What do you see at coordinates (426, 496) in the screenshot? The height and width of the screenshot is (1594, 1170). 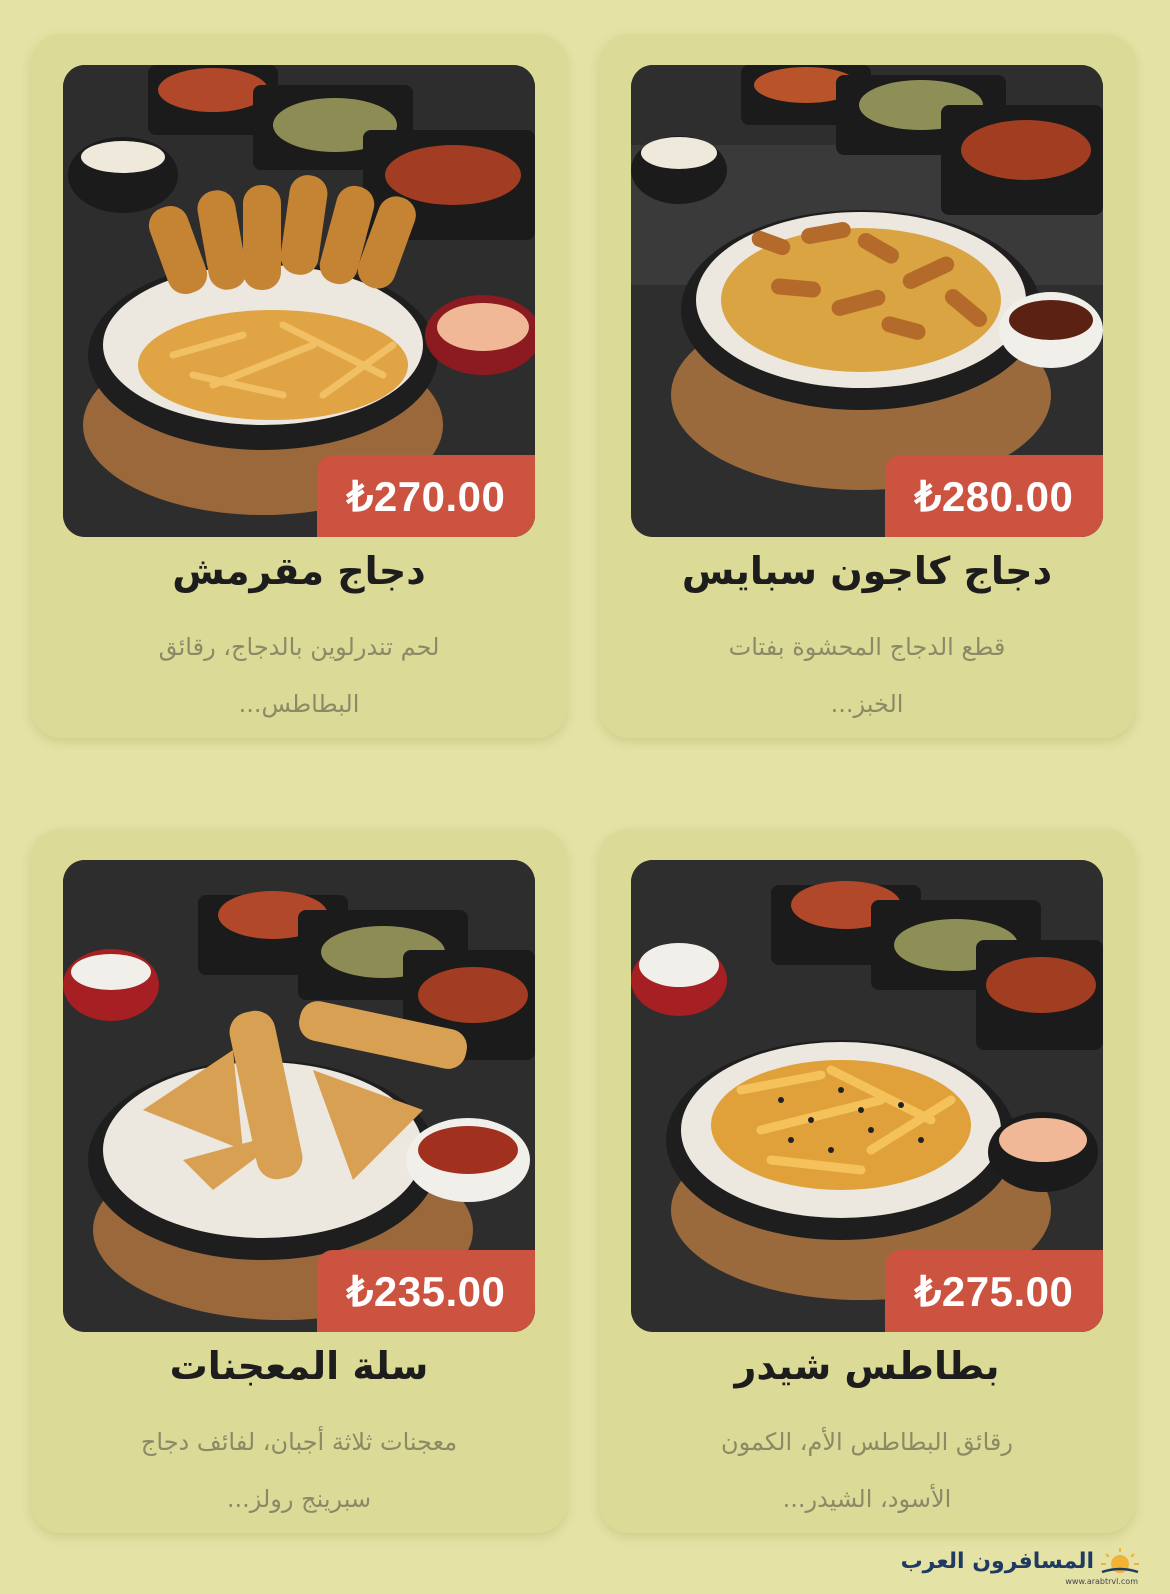 I see `price-tag: ₺270.00` at bounding box center [426, 496].